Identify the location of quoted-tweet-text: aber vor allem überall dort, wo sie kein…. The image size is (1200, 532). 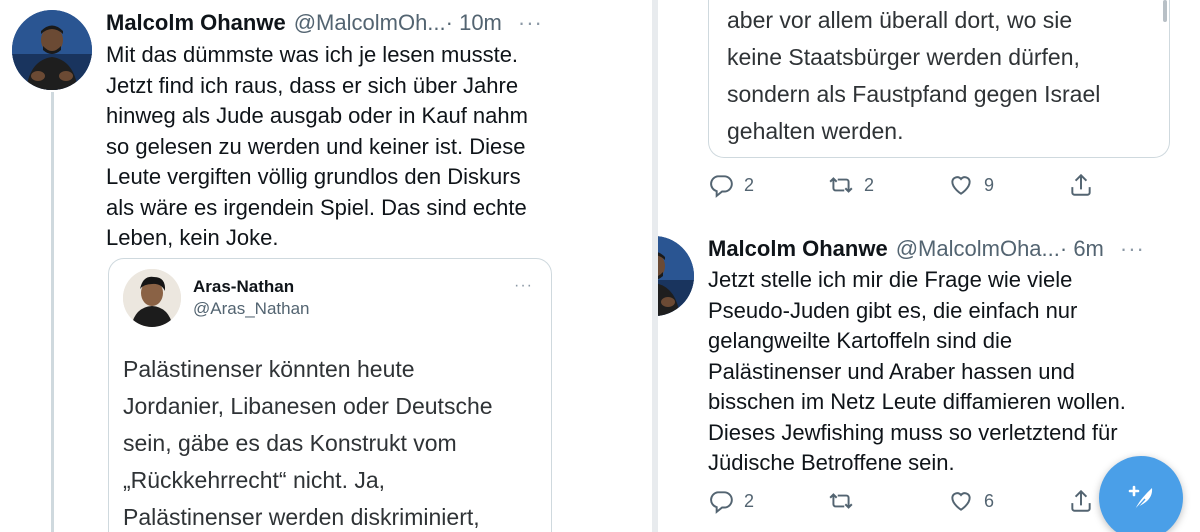
(913, 76).